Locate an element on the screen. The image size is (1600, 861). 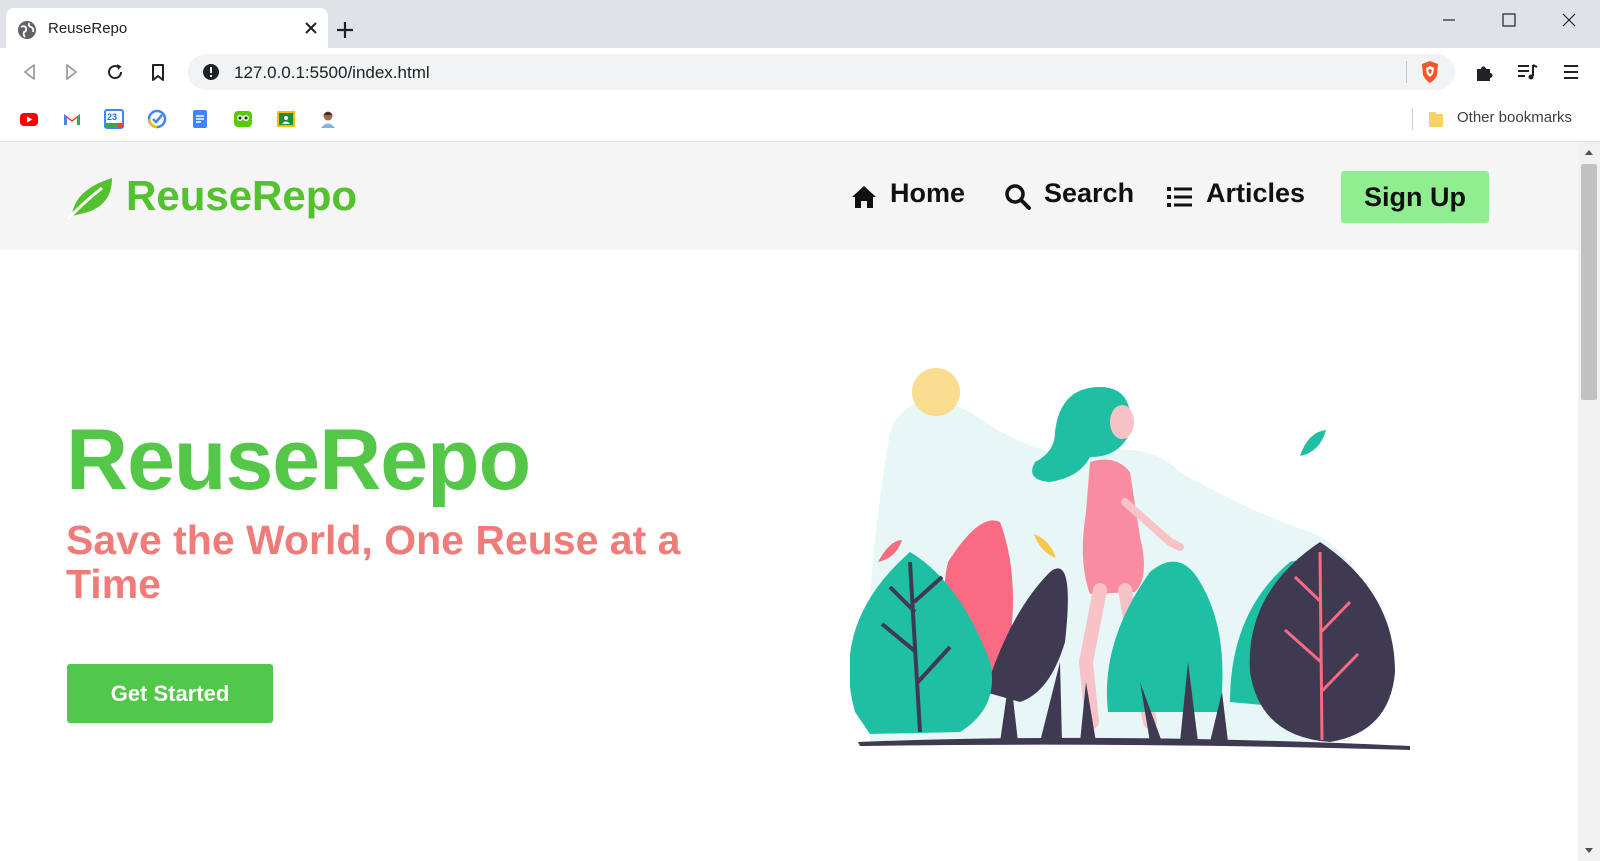
gmail-icon is located at coordinates (72, 119).